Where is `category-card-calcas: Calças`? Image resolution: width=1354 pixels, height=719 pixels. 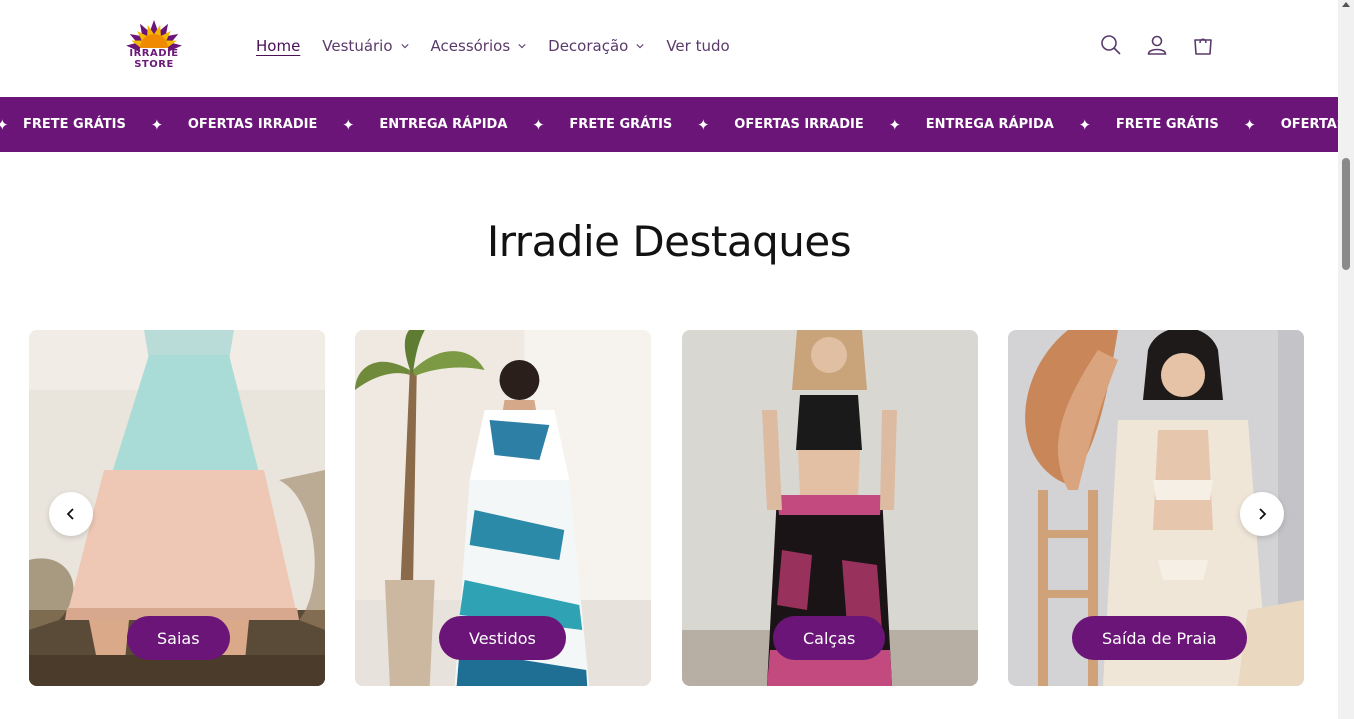 category-card-calcas: Calças is located at coordinates (830, 508).